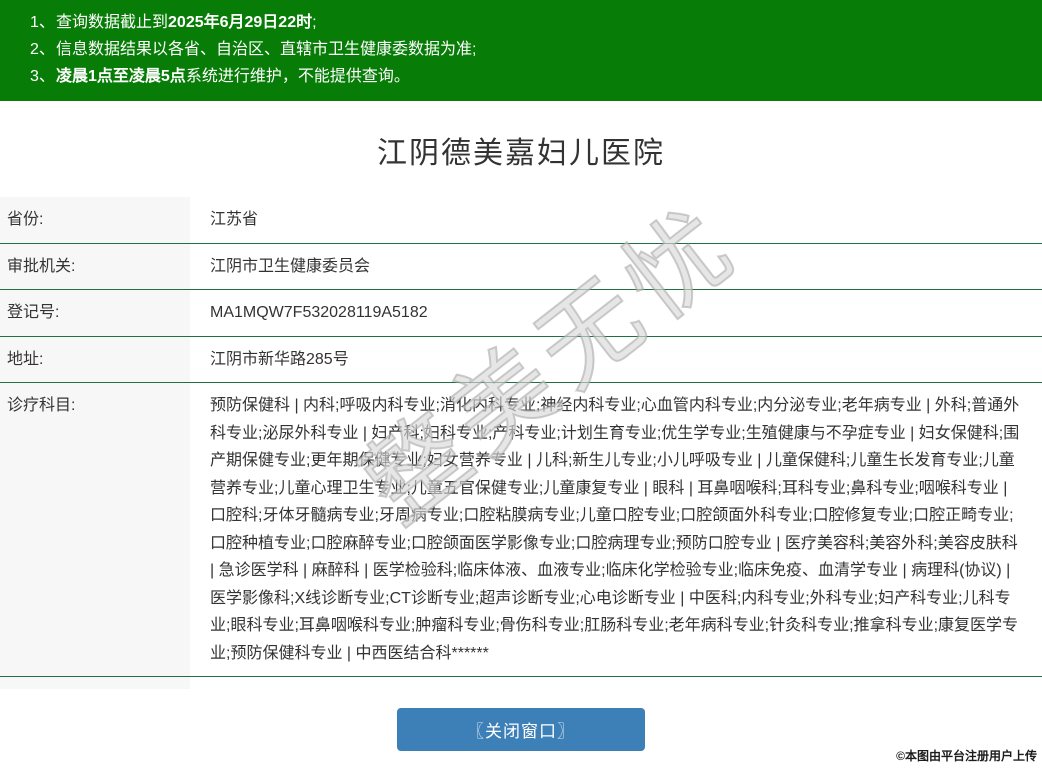 Image resolution: width=1042 pixels, height=769 pixels. I want to click on field-label-departments: 诊疗科目:, so click(95, 529).